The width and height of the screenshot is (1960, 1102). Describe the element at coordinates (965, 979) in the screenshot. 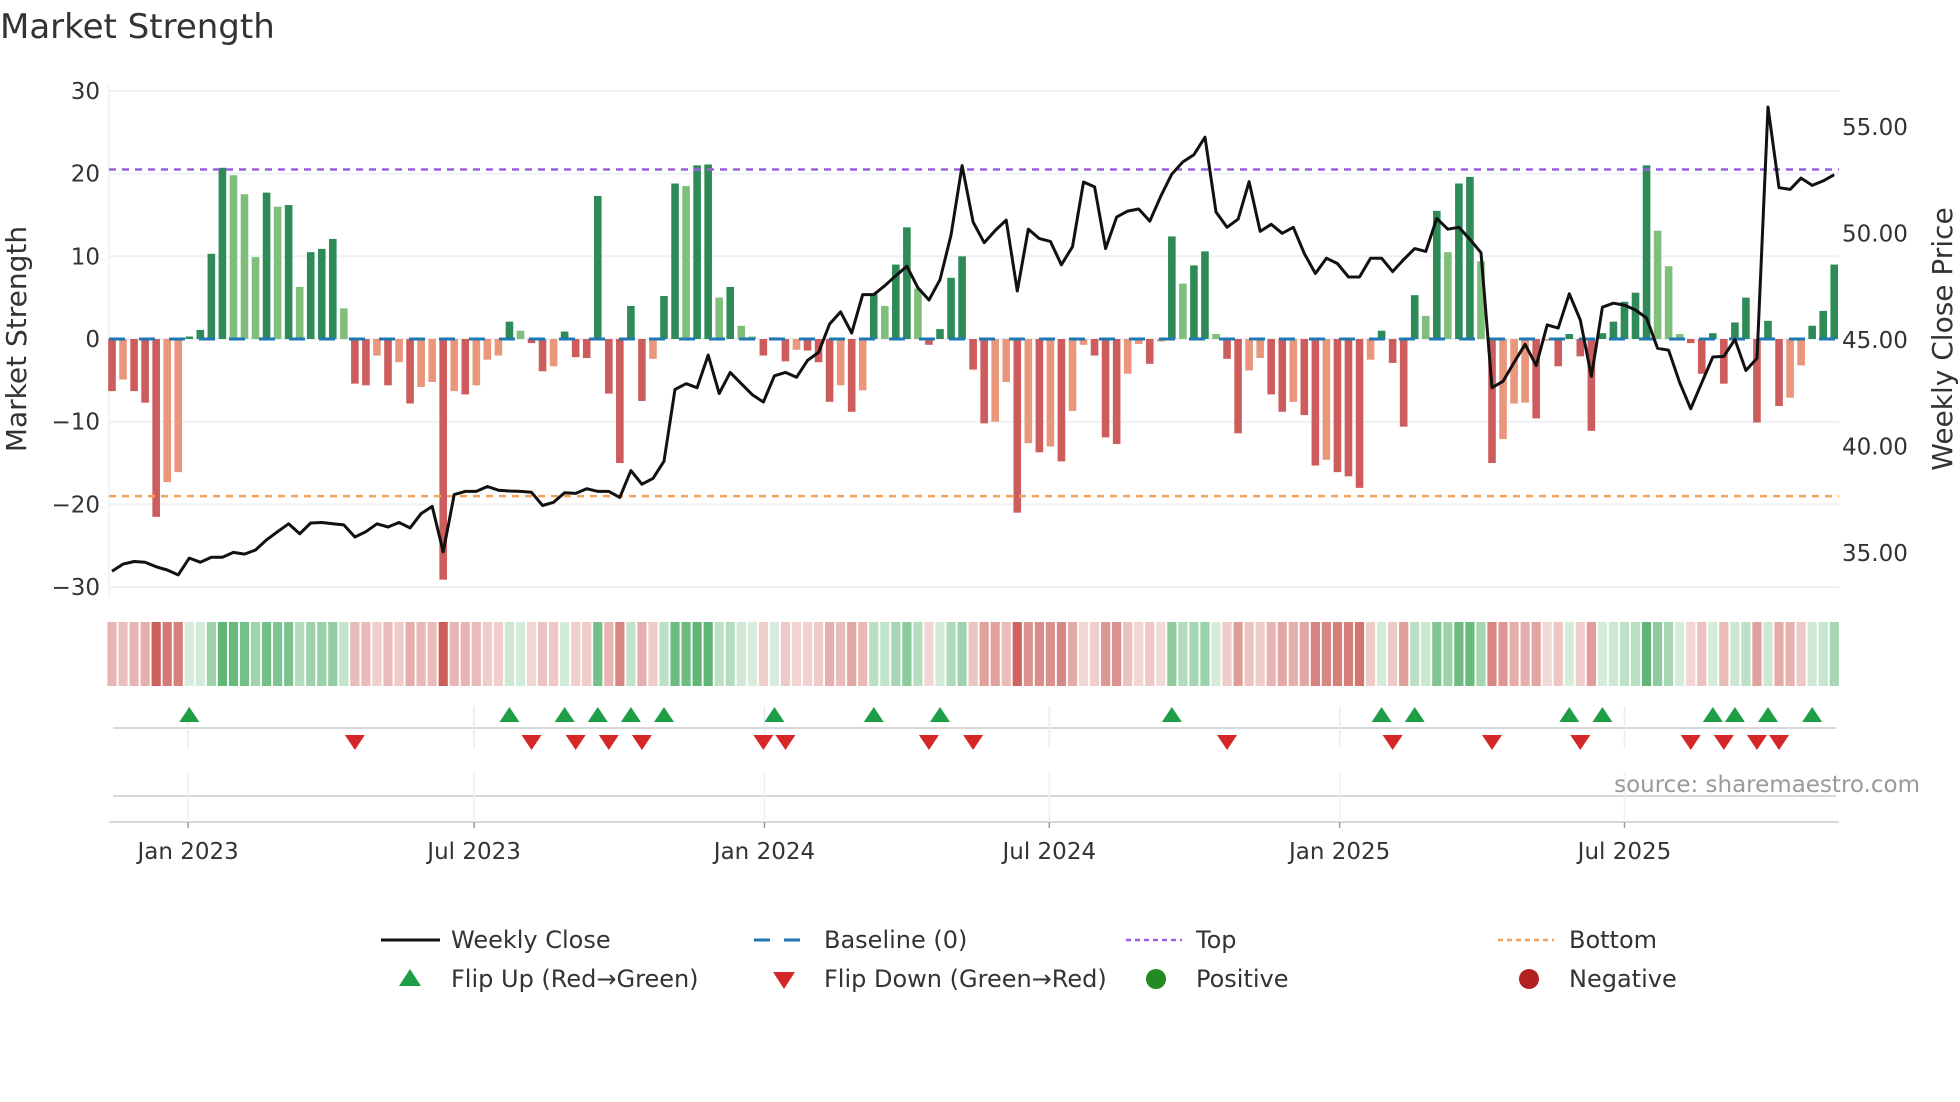

I see `legend-label: Flip Down (Green→Red)` at that location.